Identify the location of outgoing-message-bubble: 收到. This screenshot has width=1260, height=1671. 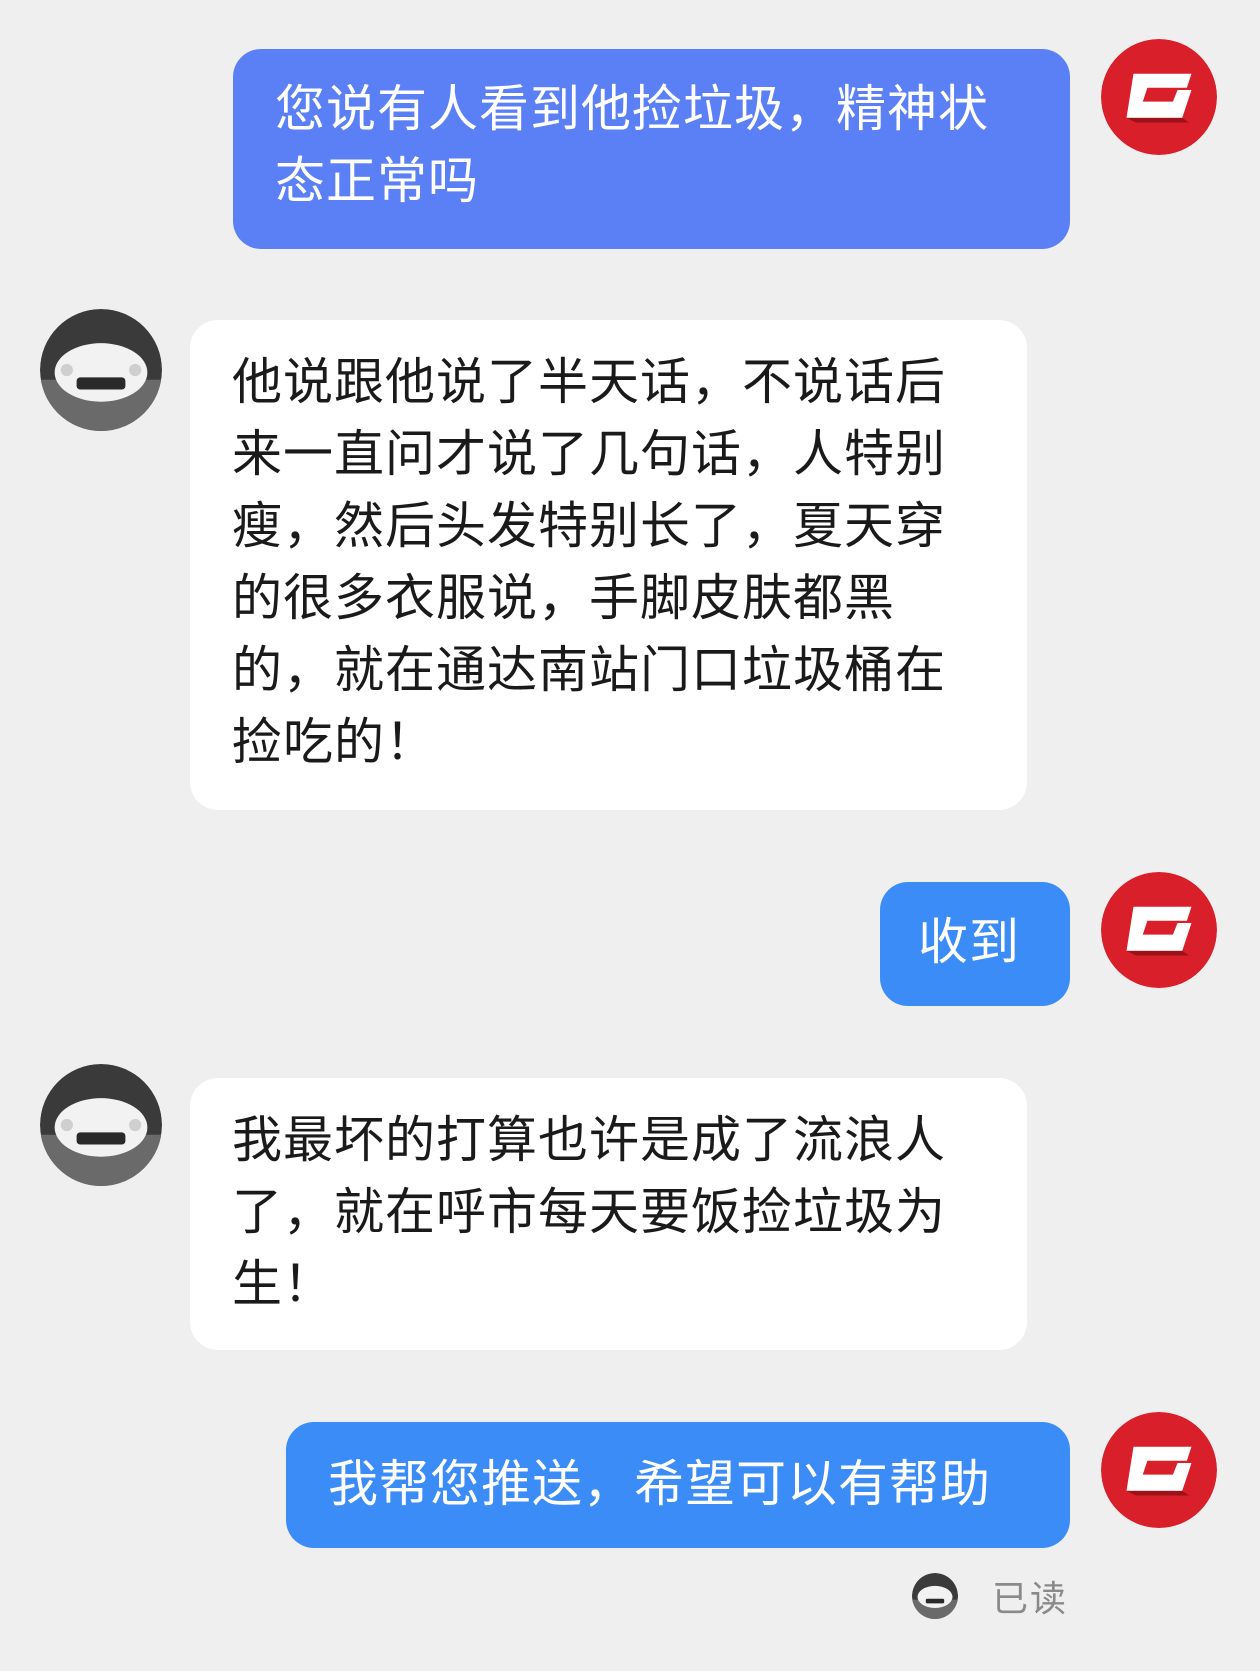
(975, 944).